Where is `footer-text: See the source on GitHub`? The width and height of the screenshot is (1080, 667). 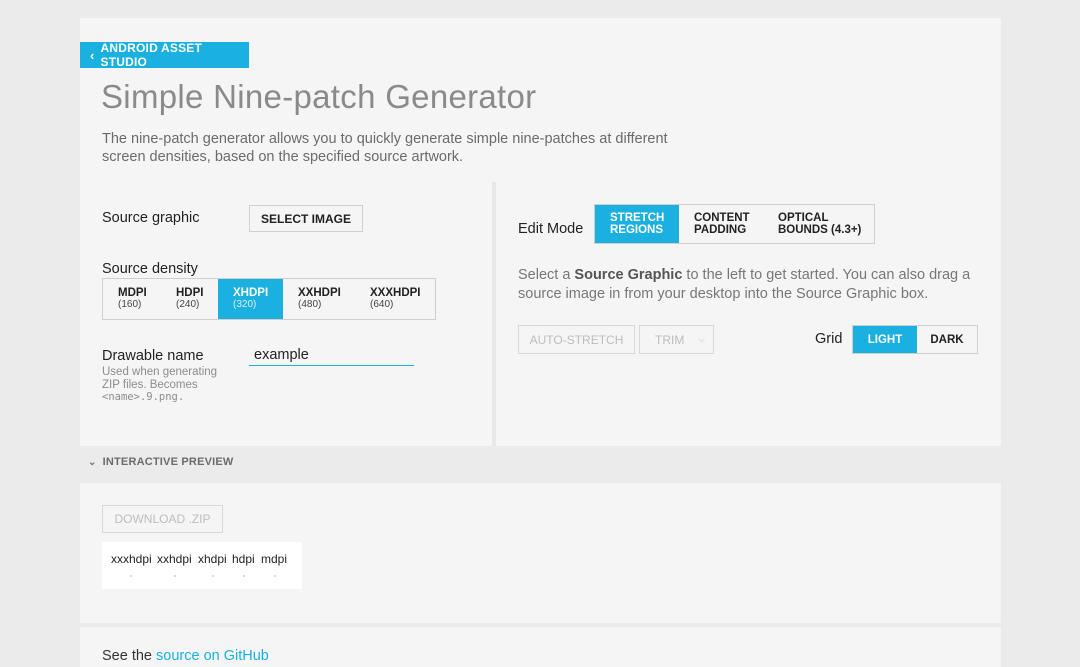
footer-text: See the source on GitHub is located at coordinates (185, 656).